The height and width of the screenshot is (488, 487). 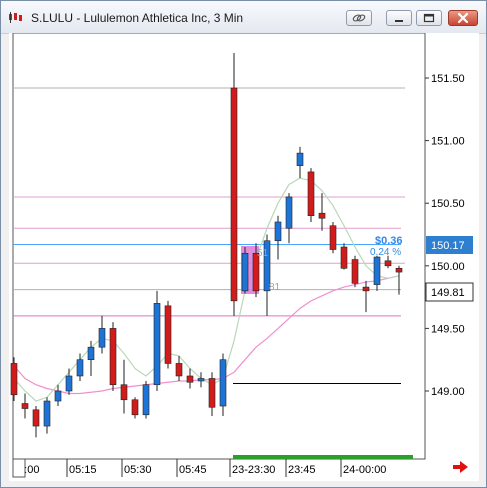 What do you see at coordinates (275, 287) in the screenshot?
I see `box-bottom-label: 81` at bounding box center [275, 287].